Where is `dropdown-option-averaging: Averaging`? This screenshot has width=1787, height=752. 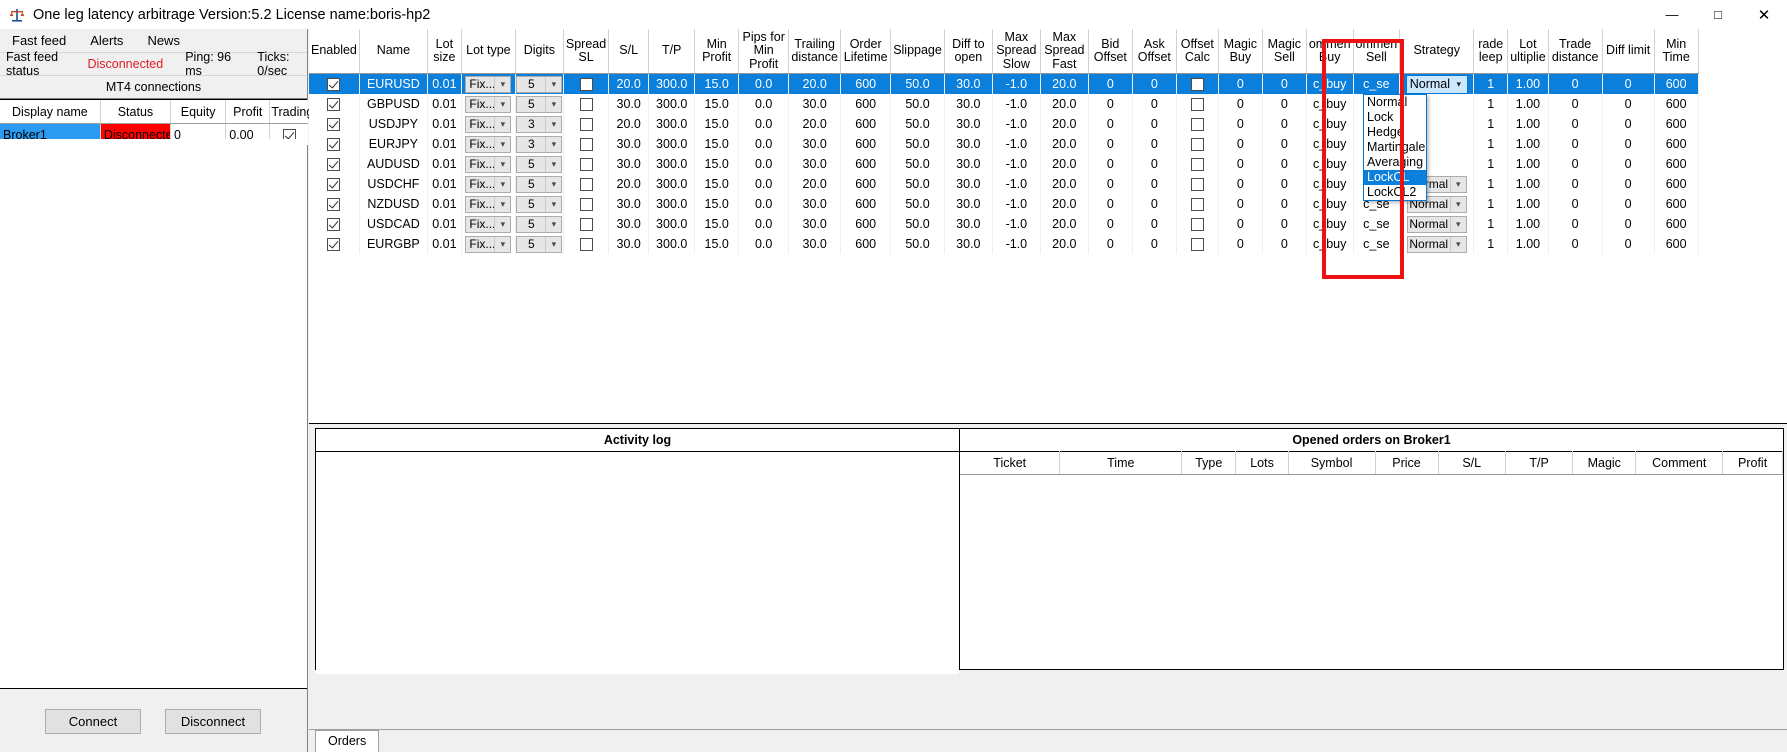 dropdown-option-averaging: Averaging is located at coordinates (1395, 162).